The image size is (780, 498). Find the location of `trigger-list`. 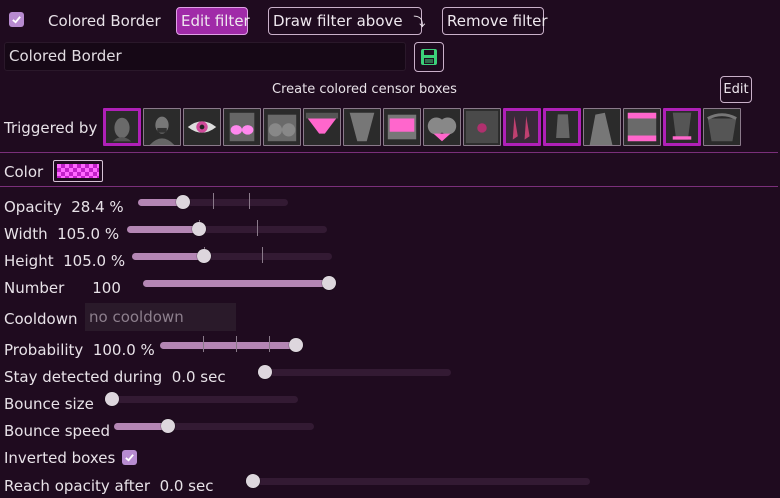

trigger-list is located at coordinates (423, 128).